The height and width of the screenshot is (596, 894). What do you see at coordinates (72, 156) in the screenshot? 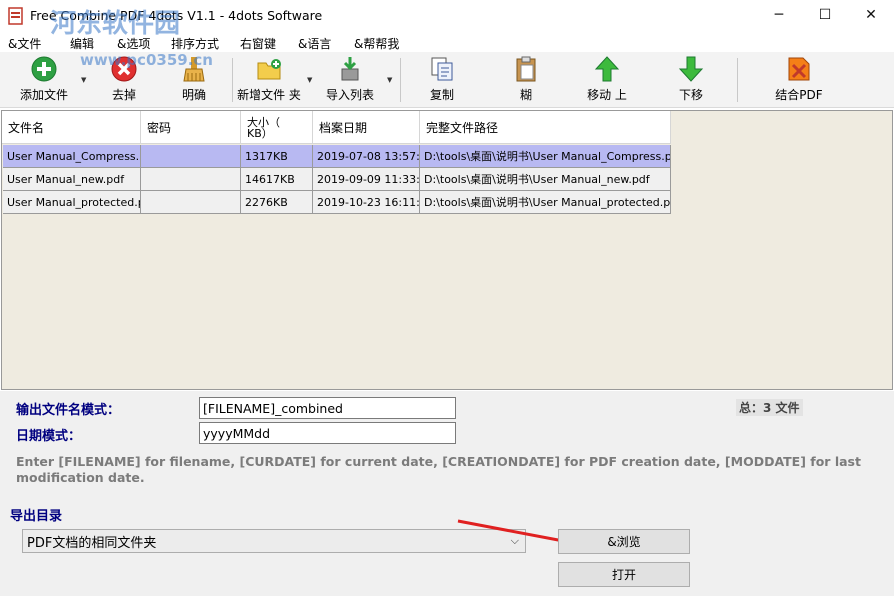
I see `cell-filename: User Manual_Compress.pdf` at bounding box center [72, 156].